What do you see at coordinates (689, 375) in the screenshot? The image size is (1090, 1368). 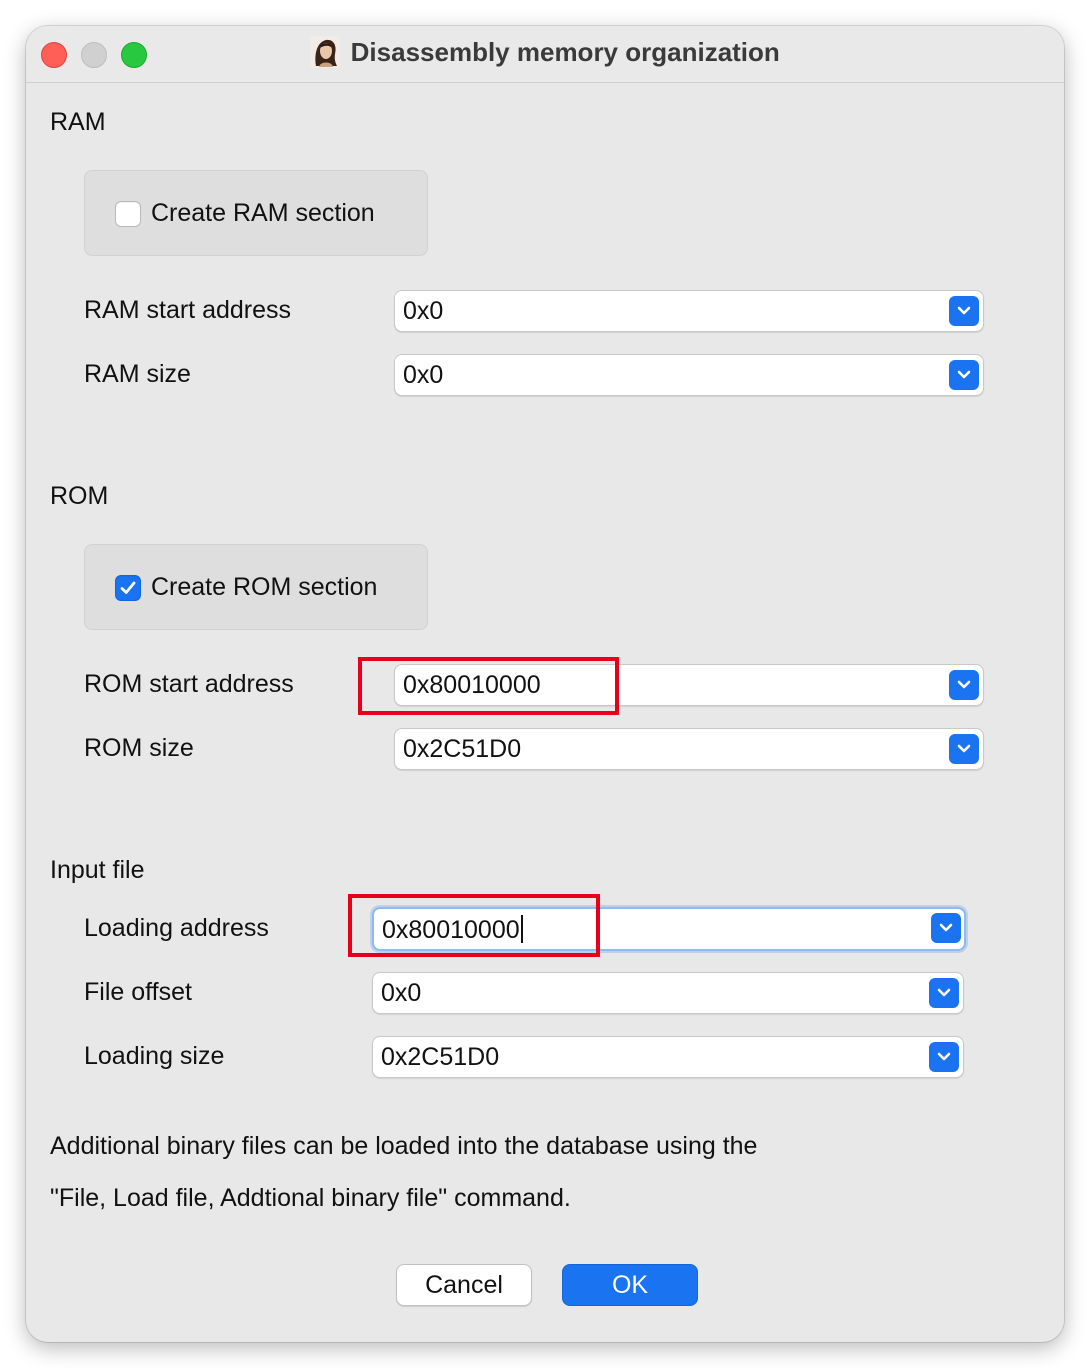 I see `ram-size-combo: 0x0` at bounding box center [689, 375].